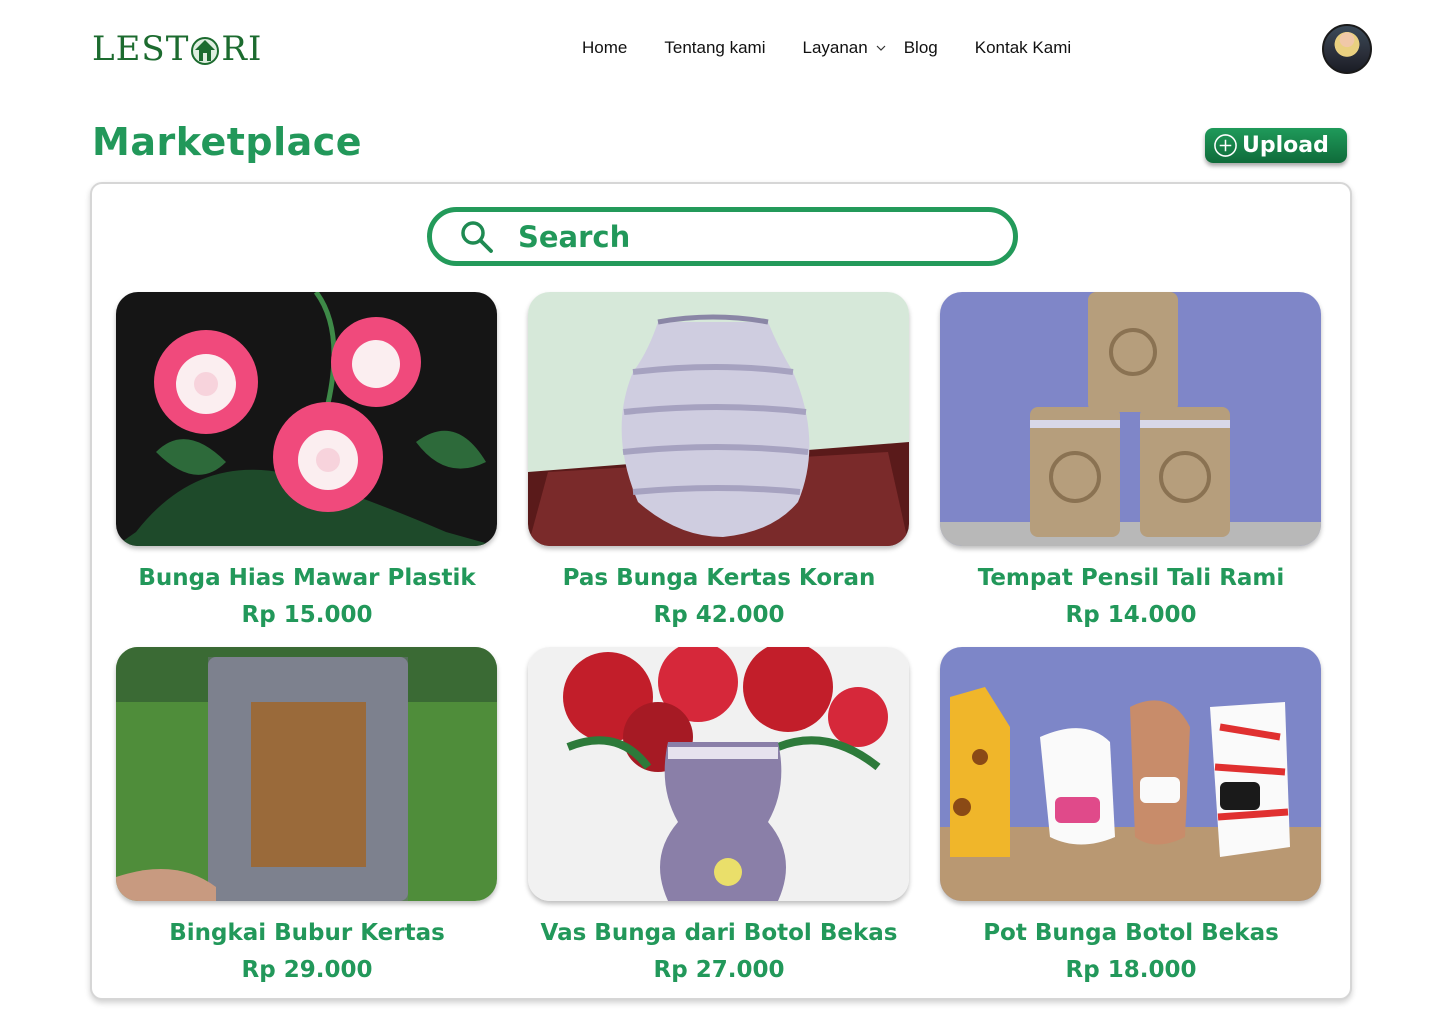 The width and height of the screenshot is (1440, 1024). Describe the element at coordinates (719, 578) in the screenshot. I see `product-name: Pas Bunga Kertas Koran` at that location.